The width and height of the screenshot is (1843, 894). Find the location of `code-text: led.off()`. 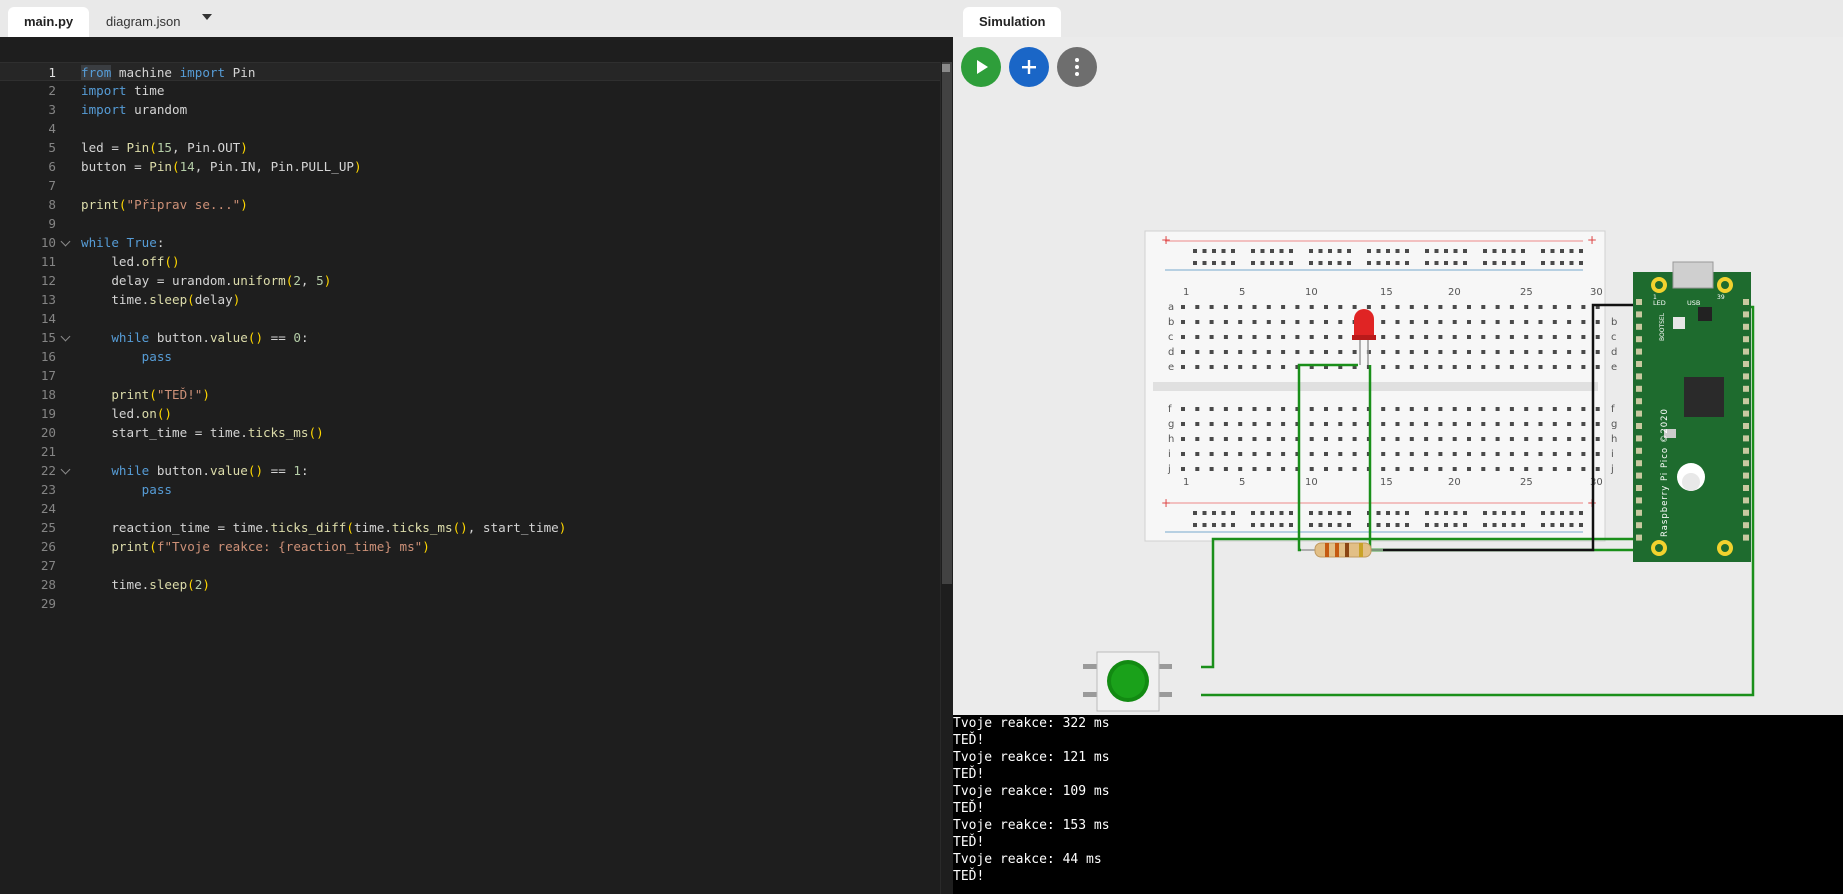

code-text: led.off() is located at coordinates (130, 261).